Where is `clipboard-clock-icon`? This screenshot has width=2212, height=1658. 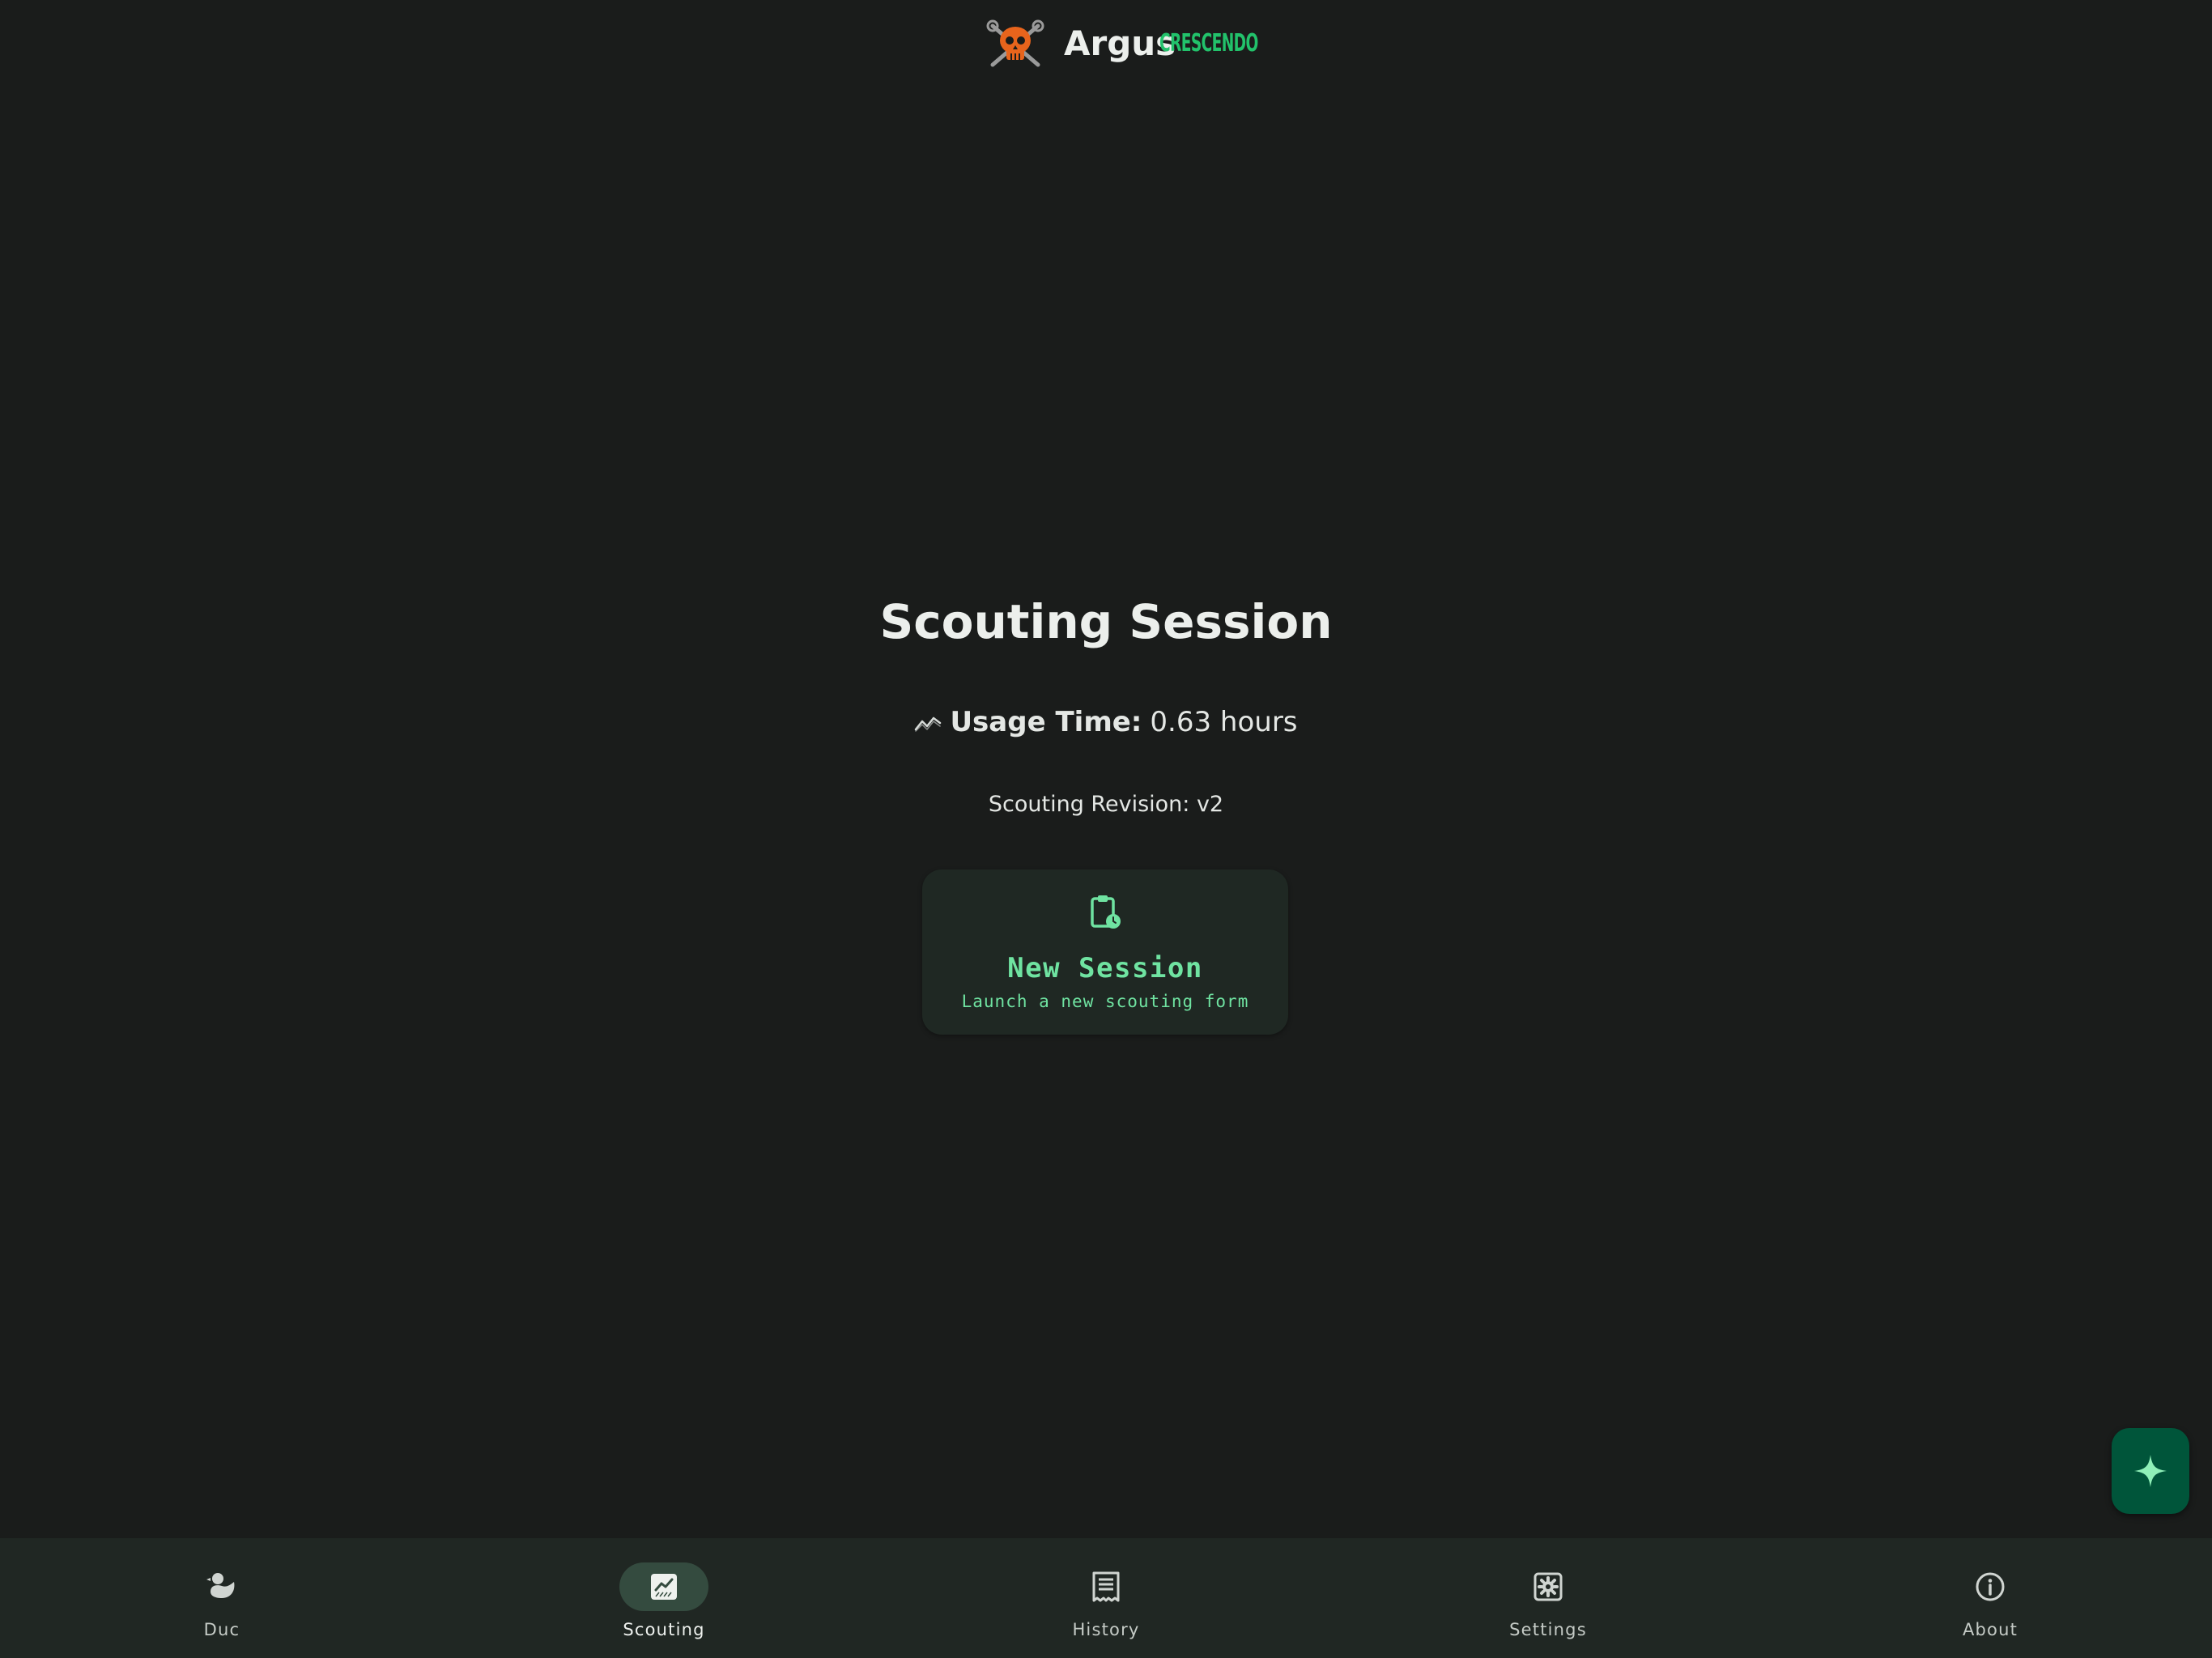 clipboard-clock-icon is located at coordinates (1106, 912).